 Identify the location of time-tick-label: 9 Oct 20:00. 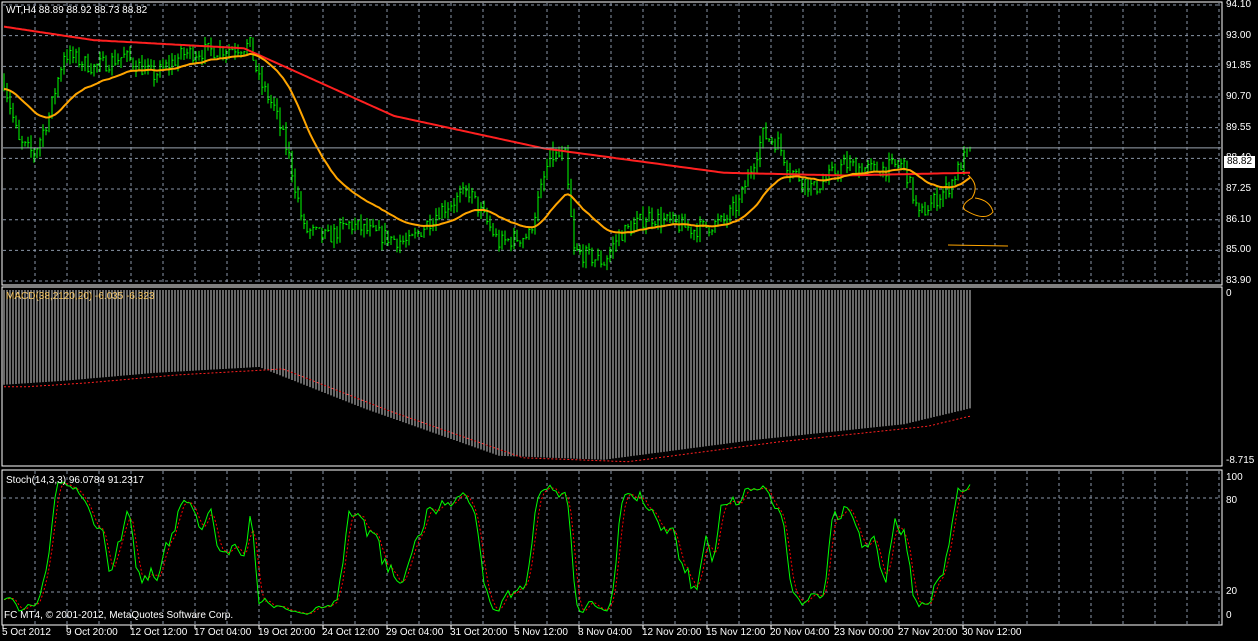
(92, 632).